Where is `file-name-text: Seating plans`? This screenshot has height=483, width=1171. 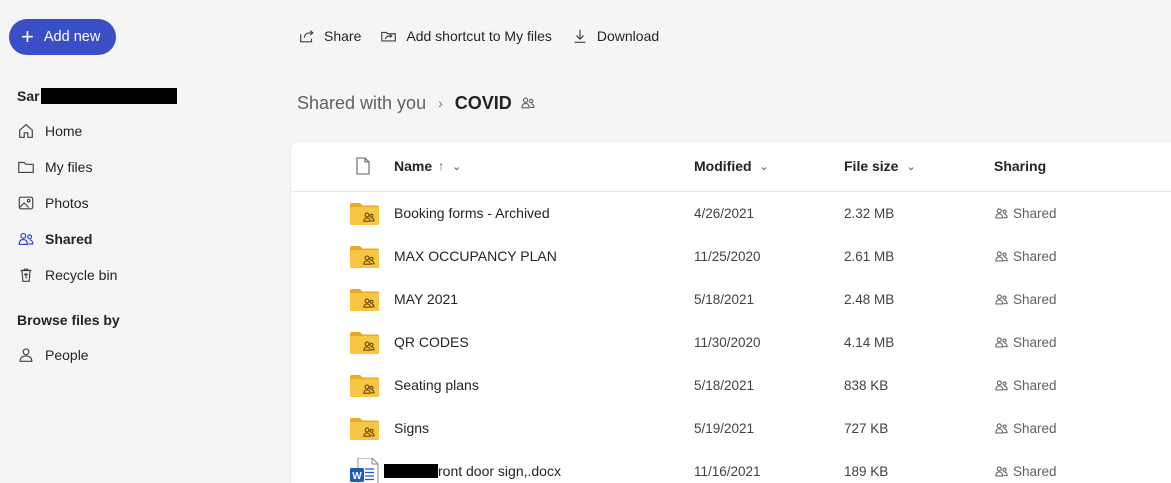 file-name-text: Seating plans is located at coordinates (436, 385).